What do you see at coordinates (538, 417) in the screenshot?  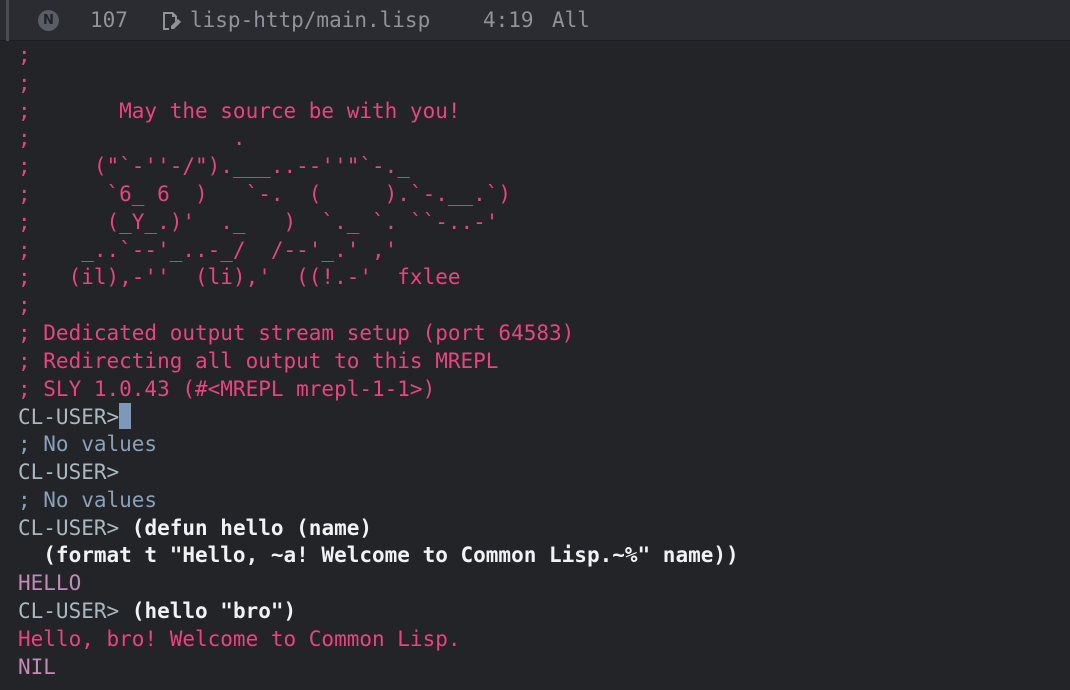 I see `repl-prompt-line: CL-USER>` at bounding box center [538, 417].